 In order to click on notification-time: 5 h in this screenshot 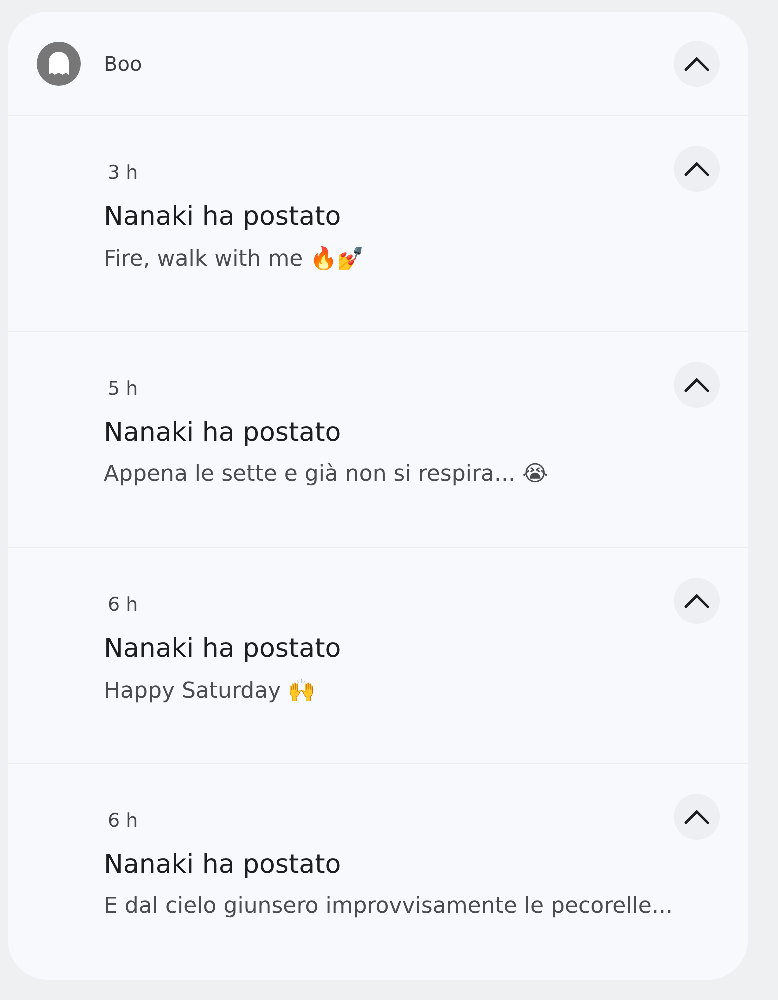, I will do `click(123, 389)`.